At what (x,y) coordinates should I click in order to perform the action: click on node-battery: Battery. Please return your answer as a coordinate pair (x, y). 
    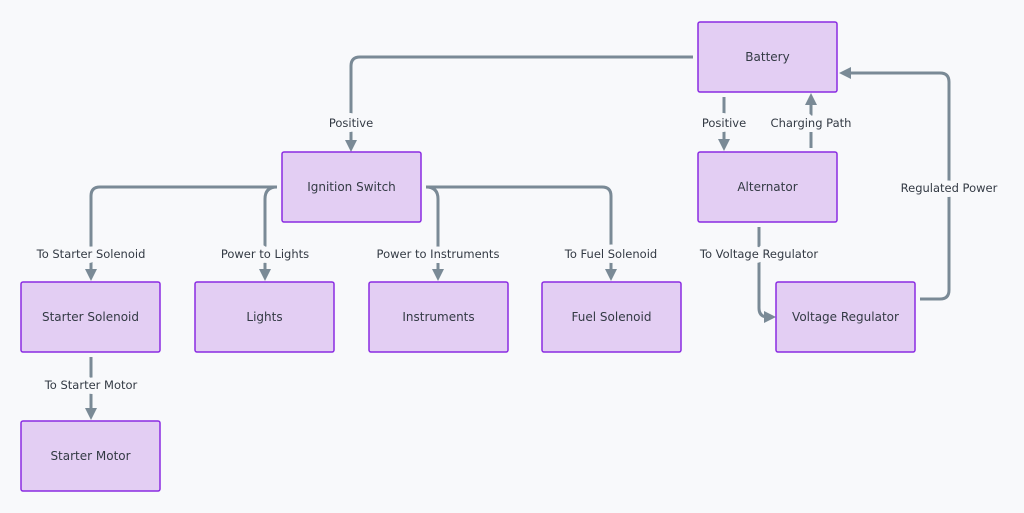
    Looking at the image, I should click on (767, 57).